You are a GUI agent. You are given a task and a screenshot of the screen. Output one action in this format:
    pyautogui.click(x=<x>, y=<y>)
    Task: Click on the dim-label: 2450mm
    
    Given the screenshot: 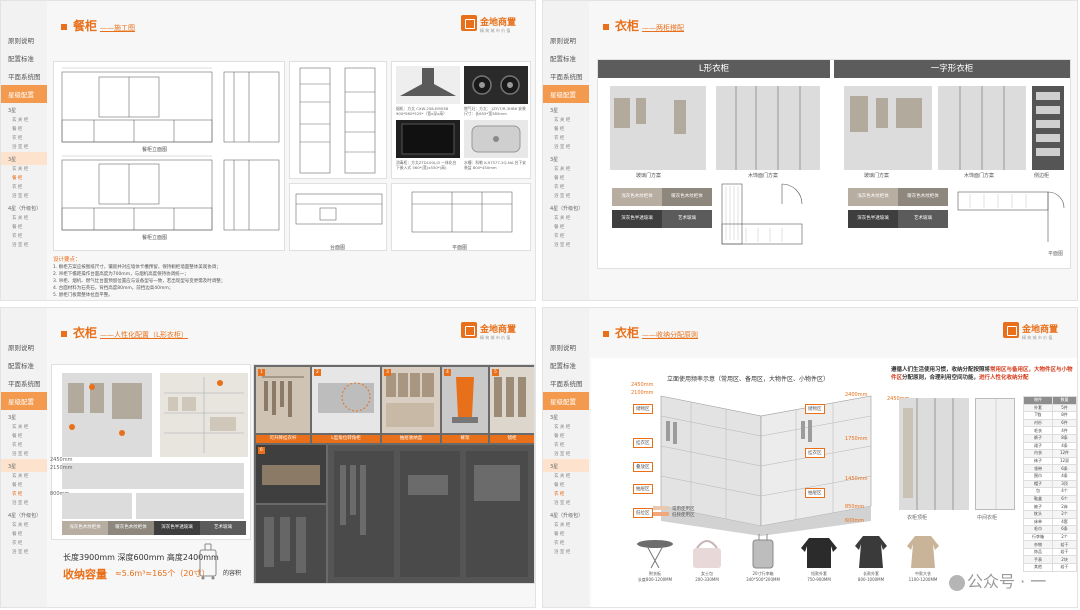 What is the action you would take?
    pyautogui.click(x=642, y=385)
    